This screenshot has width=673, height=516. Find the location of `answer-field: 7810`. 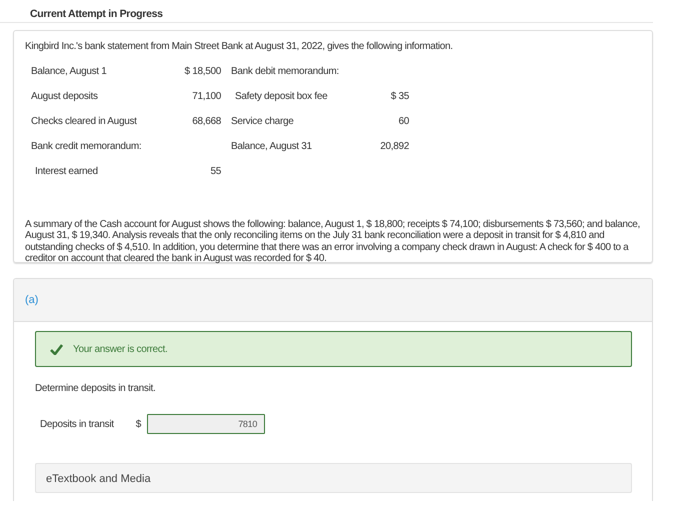

answer-field: 7810 is located at coordinates (206, 424).